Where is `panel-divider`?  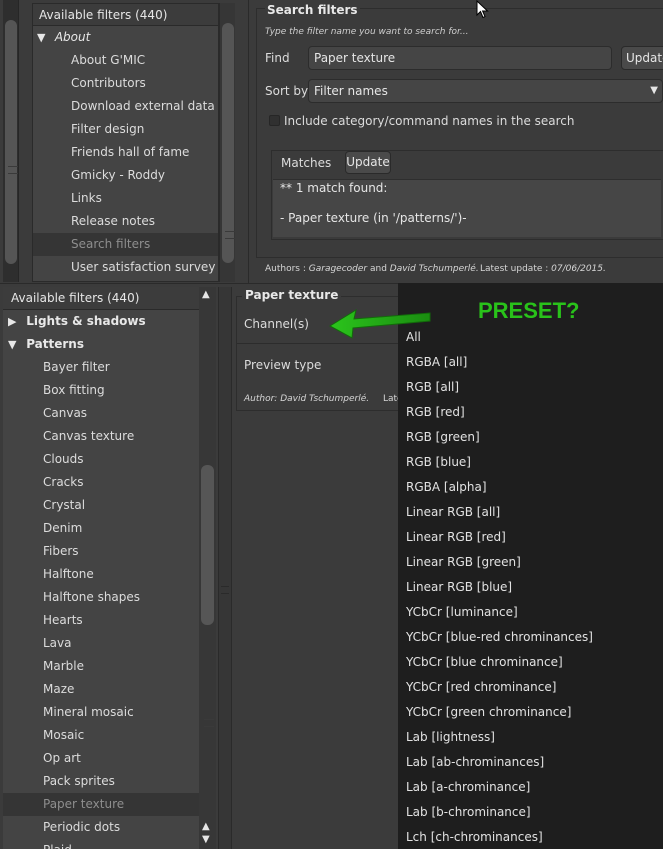
panel-divider is located at coordinates (248, 141).